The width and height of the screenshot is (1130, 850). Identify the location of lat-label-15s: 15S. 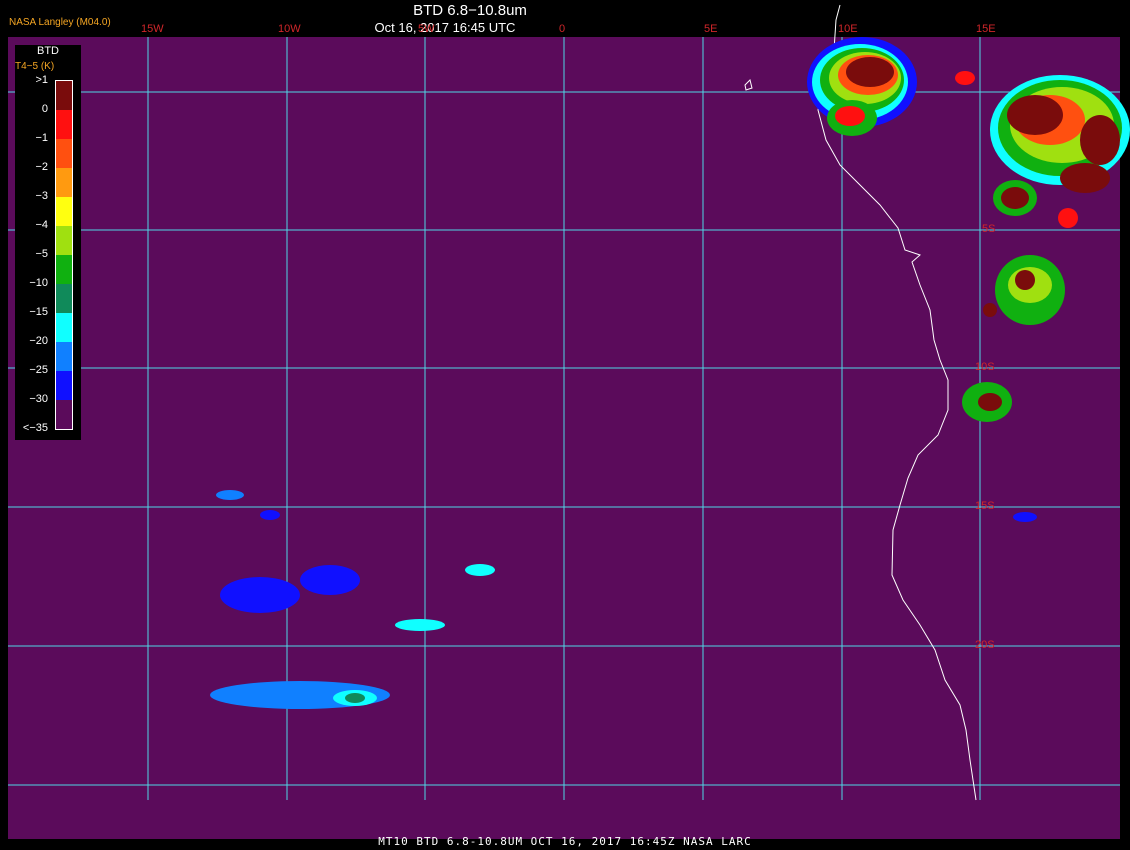
(985, 506).